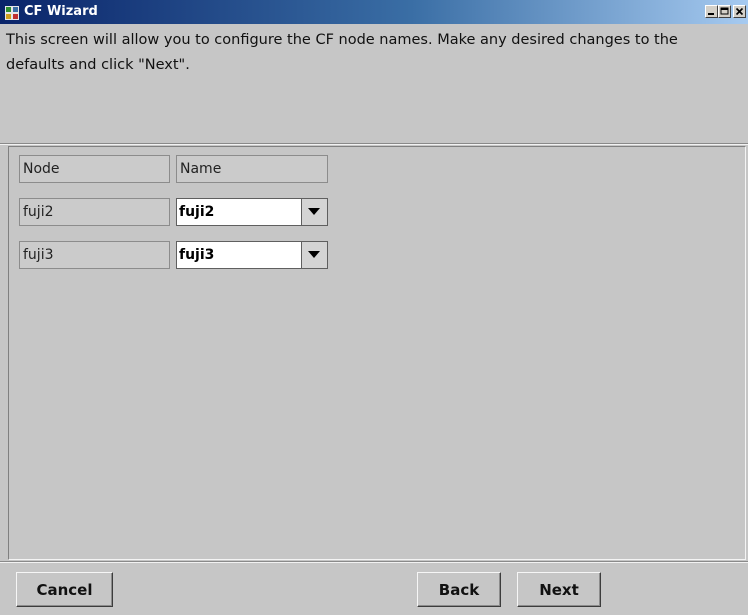  I want to click on back-button: Back, so click(459, 589).